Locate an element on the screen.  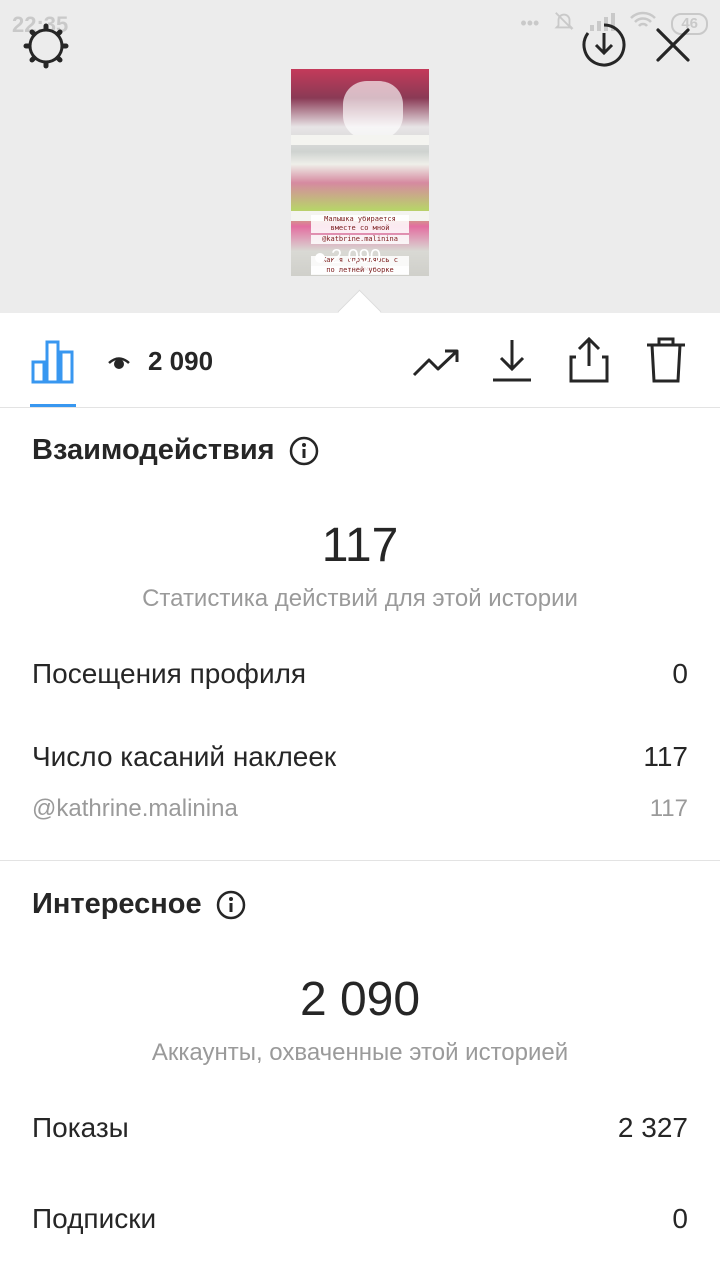
insights-toolbar: 2 090 is located at coordinates (360, 360).